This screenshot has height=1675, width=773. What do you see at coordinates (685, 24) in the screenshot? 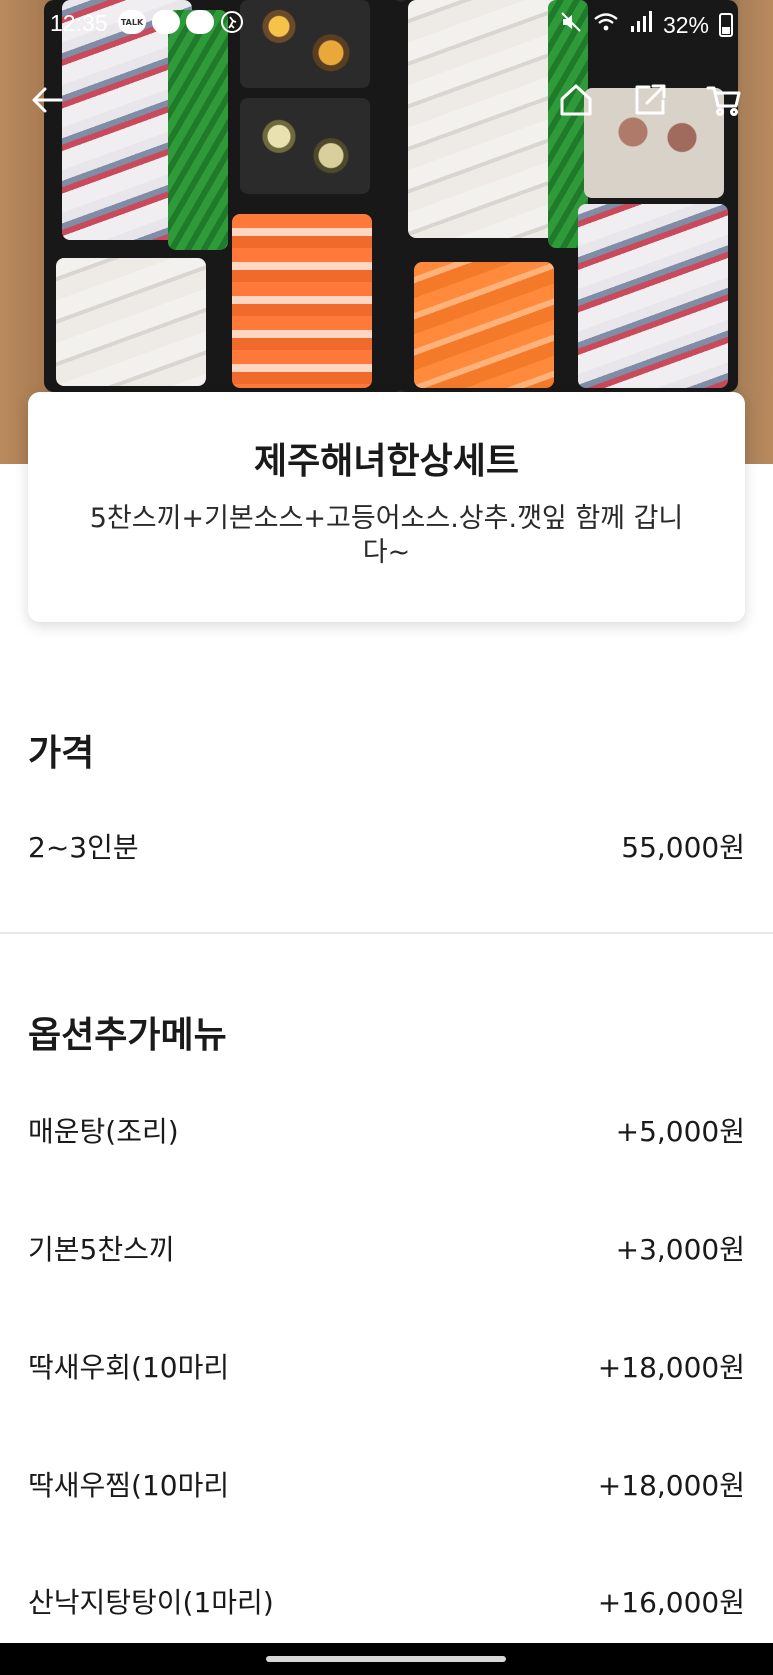
I see `battery-percent: 32%` at bounding box center [685, 24].